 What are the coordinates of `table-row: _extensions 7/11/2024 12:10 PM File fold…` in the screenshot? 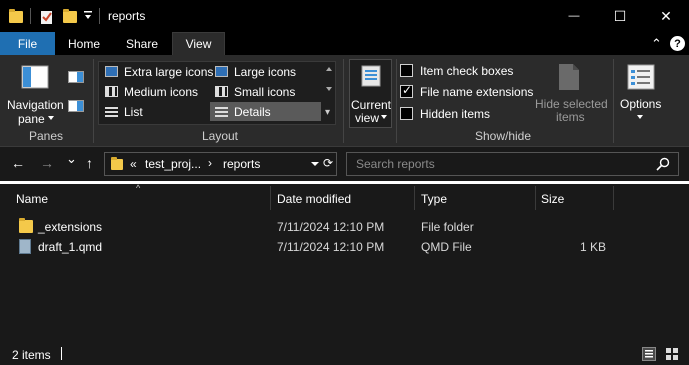 It's located at (344, 227).